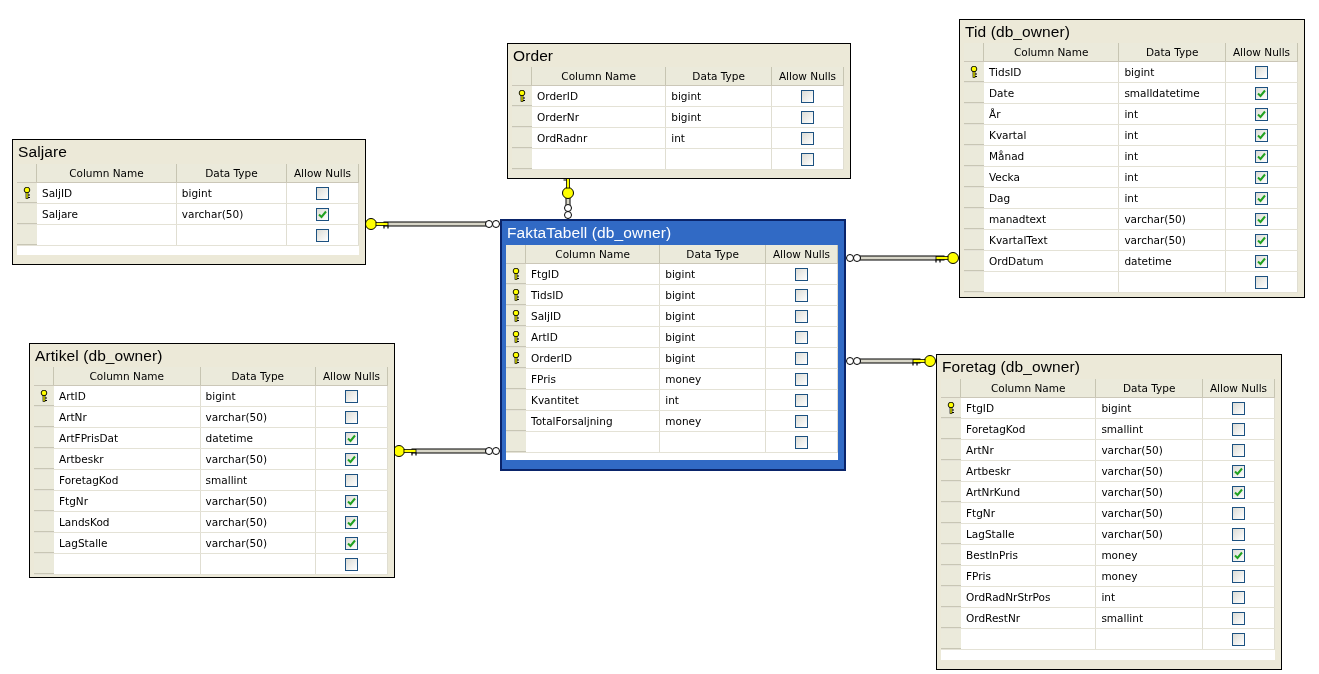  I want to click on table-panel: FaktaTabell (db_owner) Column Name Data Type Allow Nulls FtgID bigint TidsID bigint SaljID bigint ArtID bigint OrderID bigint FPris money Kvantitet int TotalForsaljning money, so click(673, 345).